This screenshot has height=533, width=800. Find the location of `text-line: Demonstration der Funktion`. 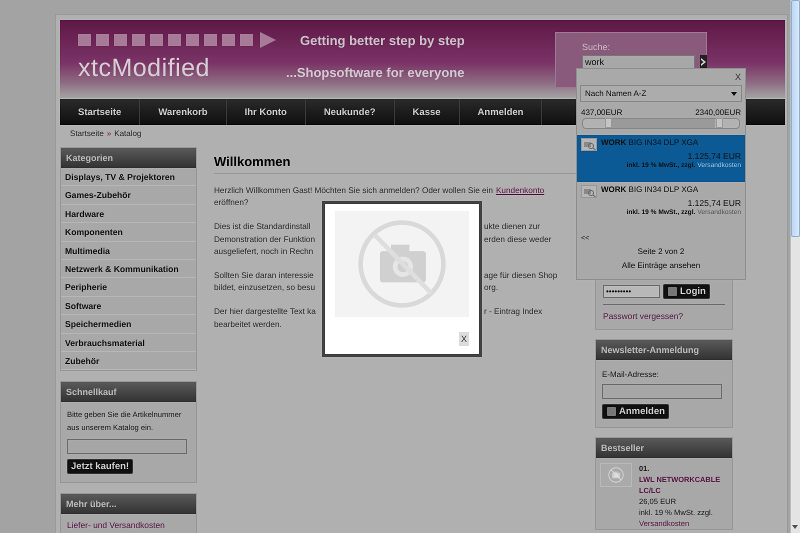

text-line: Demonstration der Funktion is located at coordinates (265, 239).